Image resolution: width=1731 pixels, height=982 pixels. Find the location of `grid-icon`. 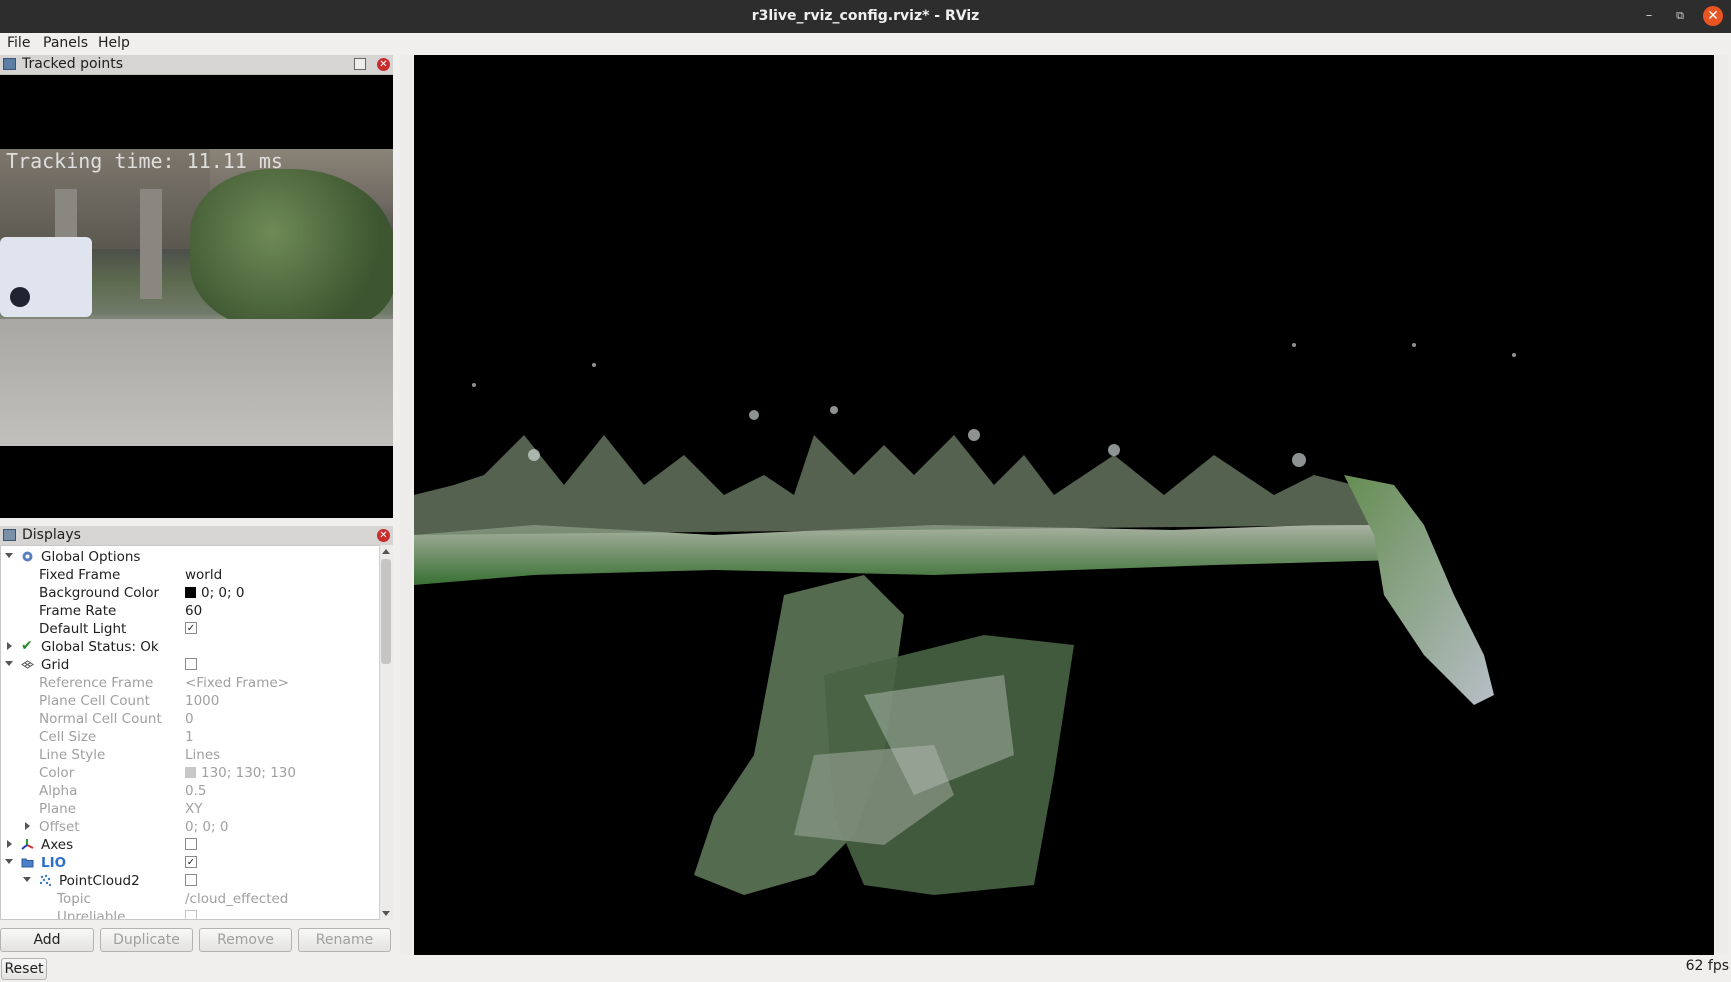

grid-icon is located at coordinates (27, 664).